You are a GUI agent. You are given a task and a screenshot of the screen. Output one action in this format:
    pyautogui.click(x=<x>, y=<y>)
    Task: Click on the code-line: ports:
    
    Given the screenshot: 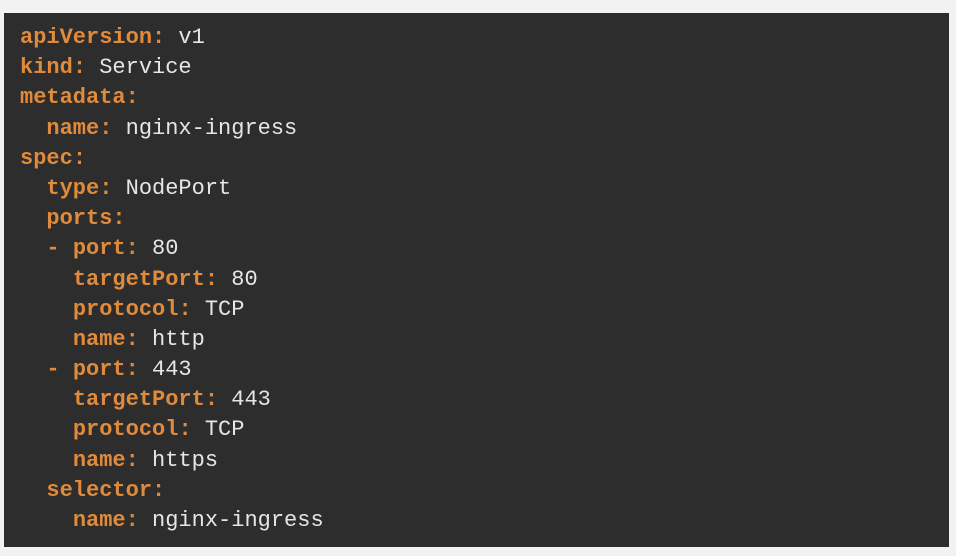 What is the action you would take?
    pyautogui.click(x=484, y=219)
    